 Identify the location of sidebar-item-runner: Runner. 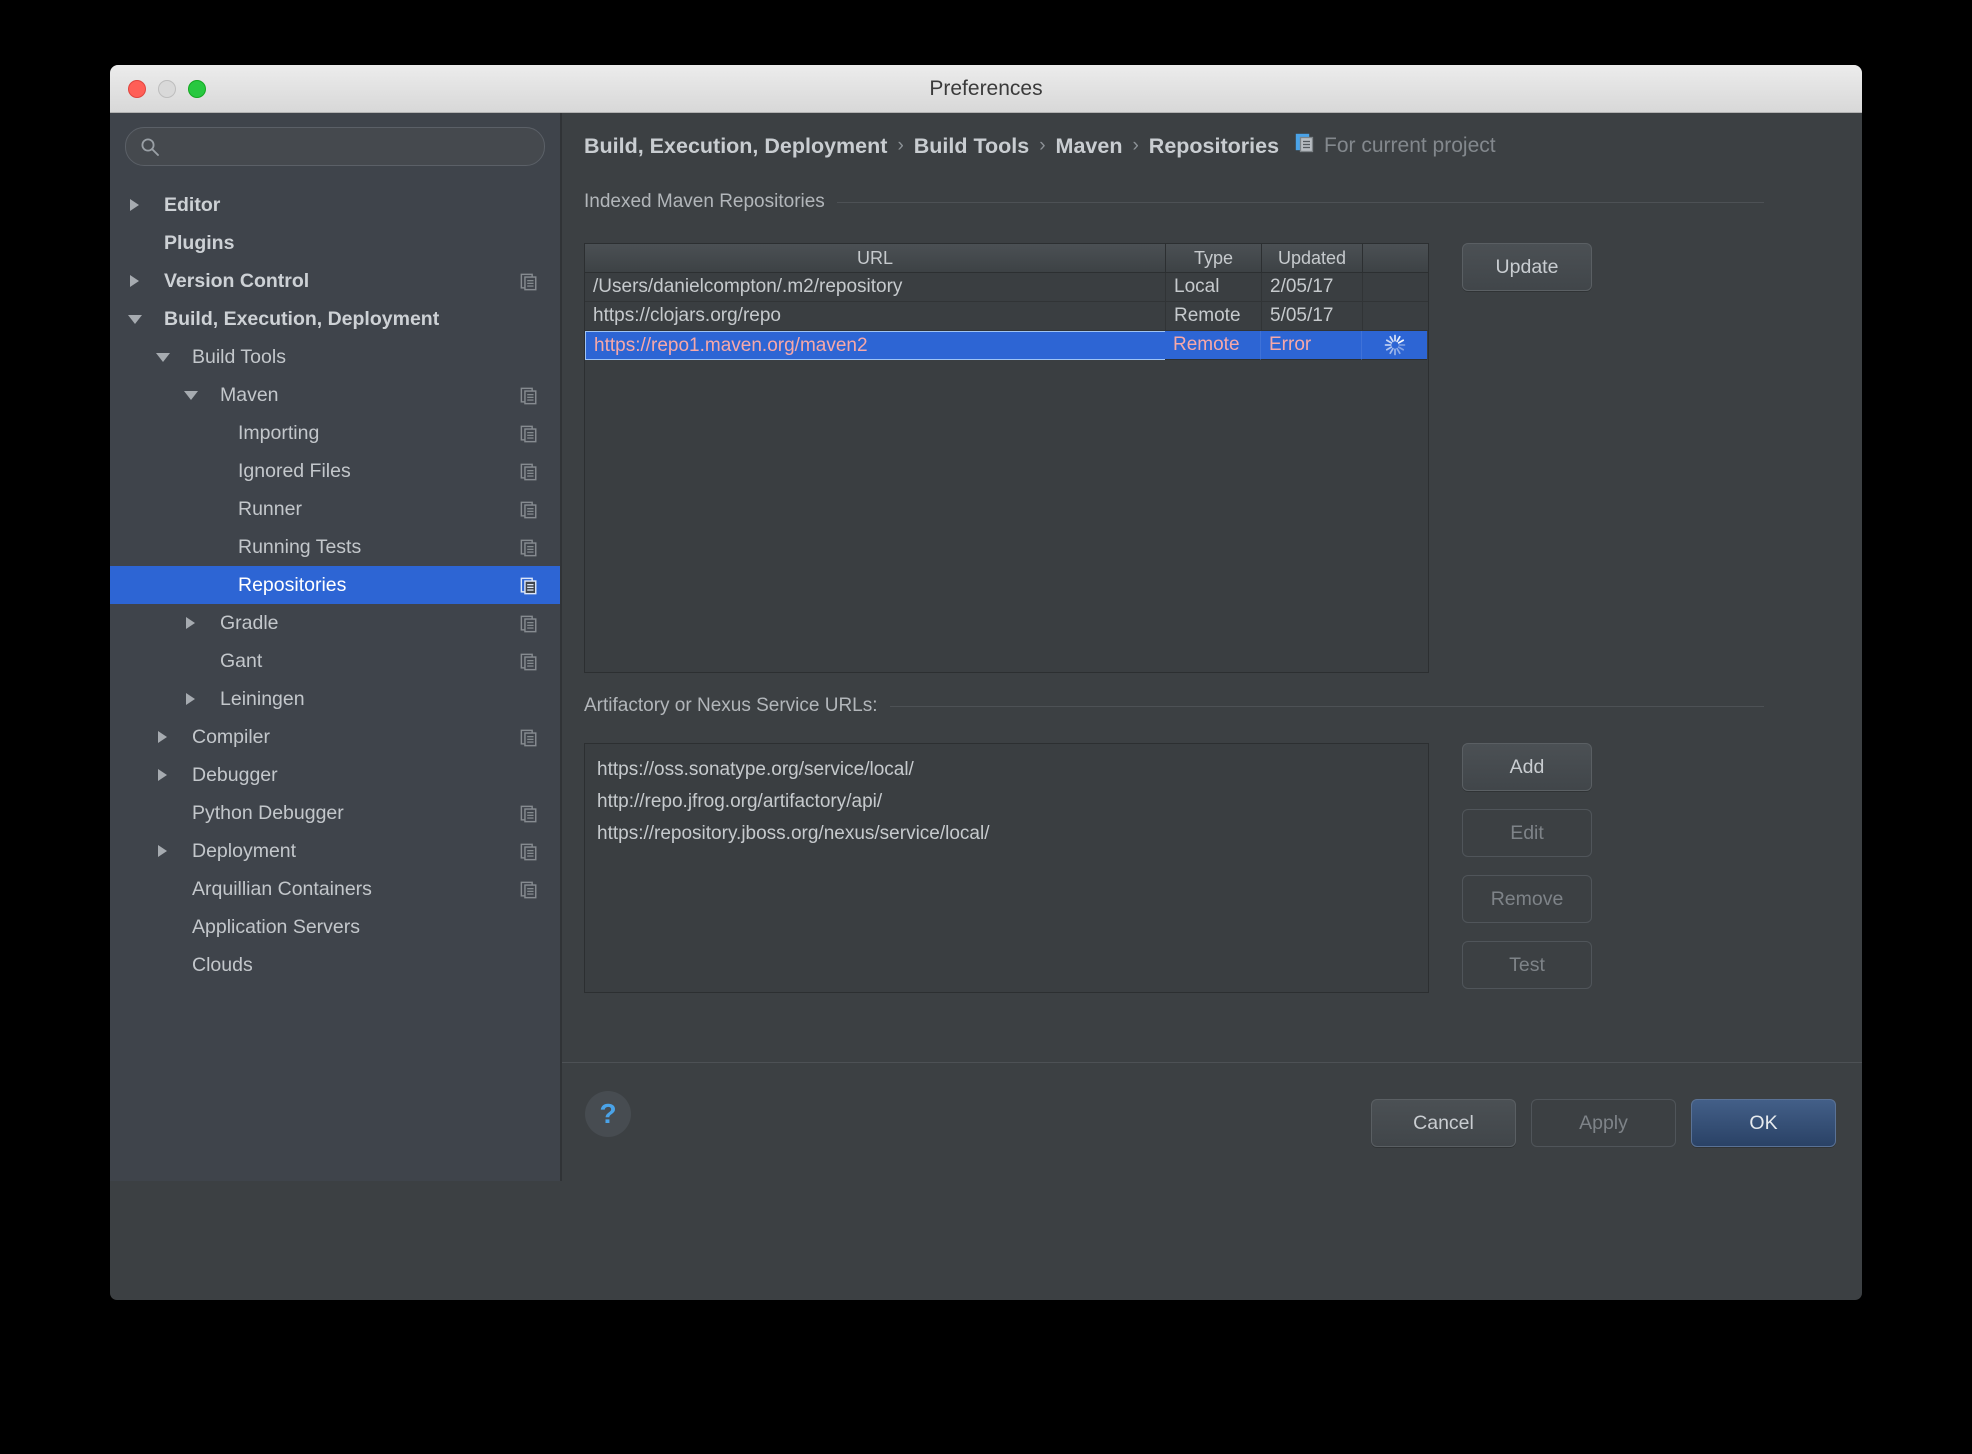
(335, 509).